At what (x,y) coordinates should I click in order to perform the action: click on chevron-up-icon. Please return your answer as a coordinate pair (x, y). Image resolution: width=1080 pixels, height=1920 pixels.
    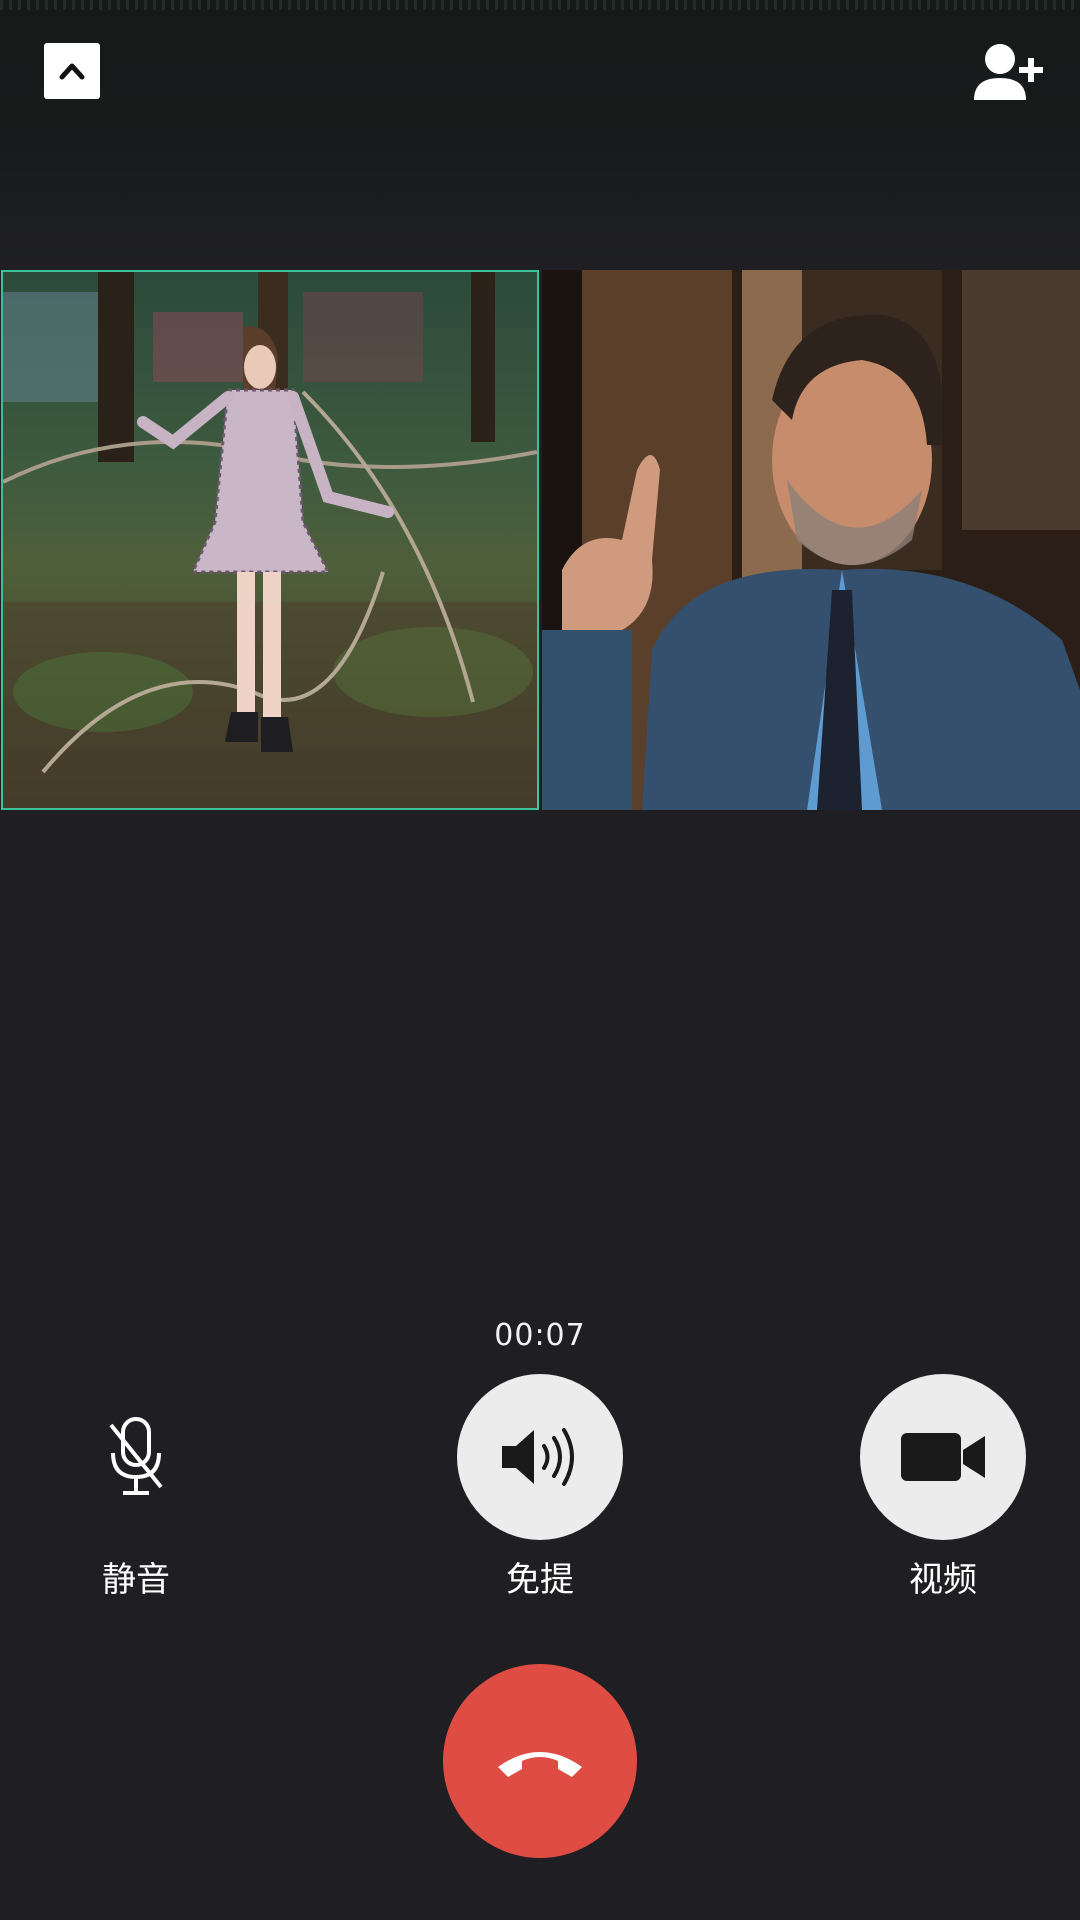
    Looking at the image, I should click on (72, 71).